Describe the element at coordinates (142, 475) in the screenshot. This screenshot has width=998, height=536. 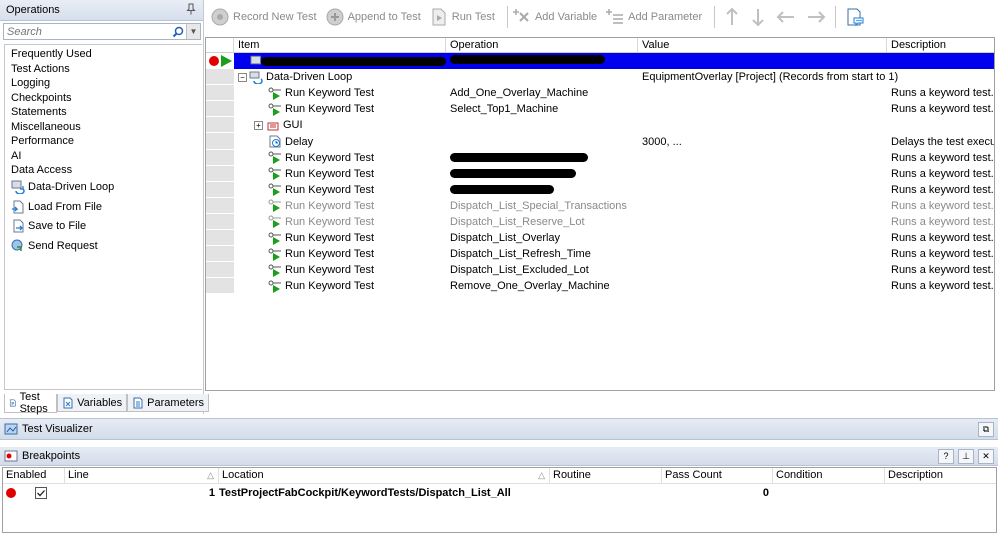
I see `column-header-line: Line △` at that location.